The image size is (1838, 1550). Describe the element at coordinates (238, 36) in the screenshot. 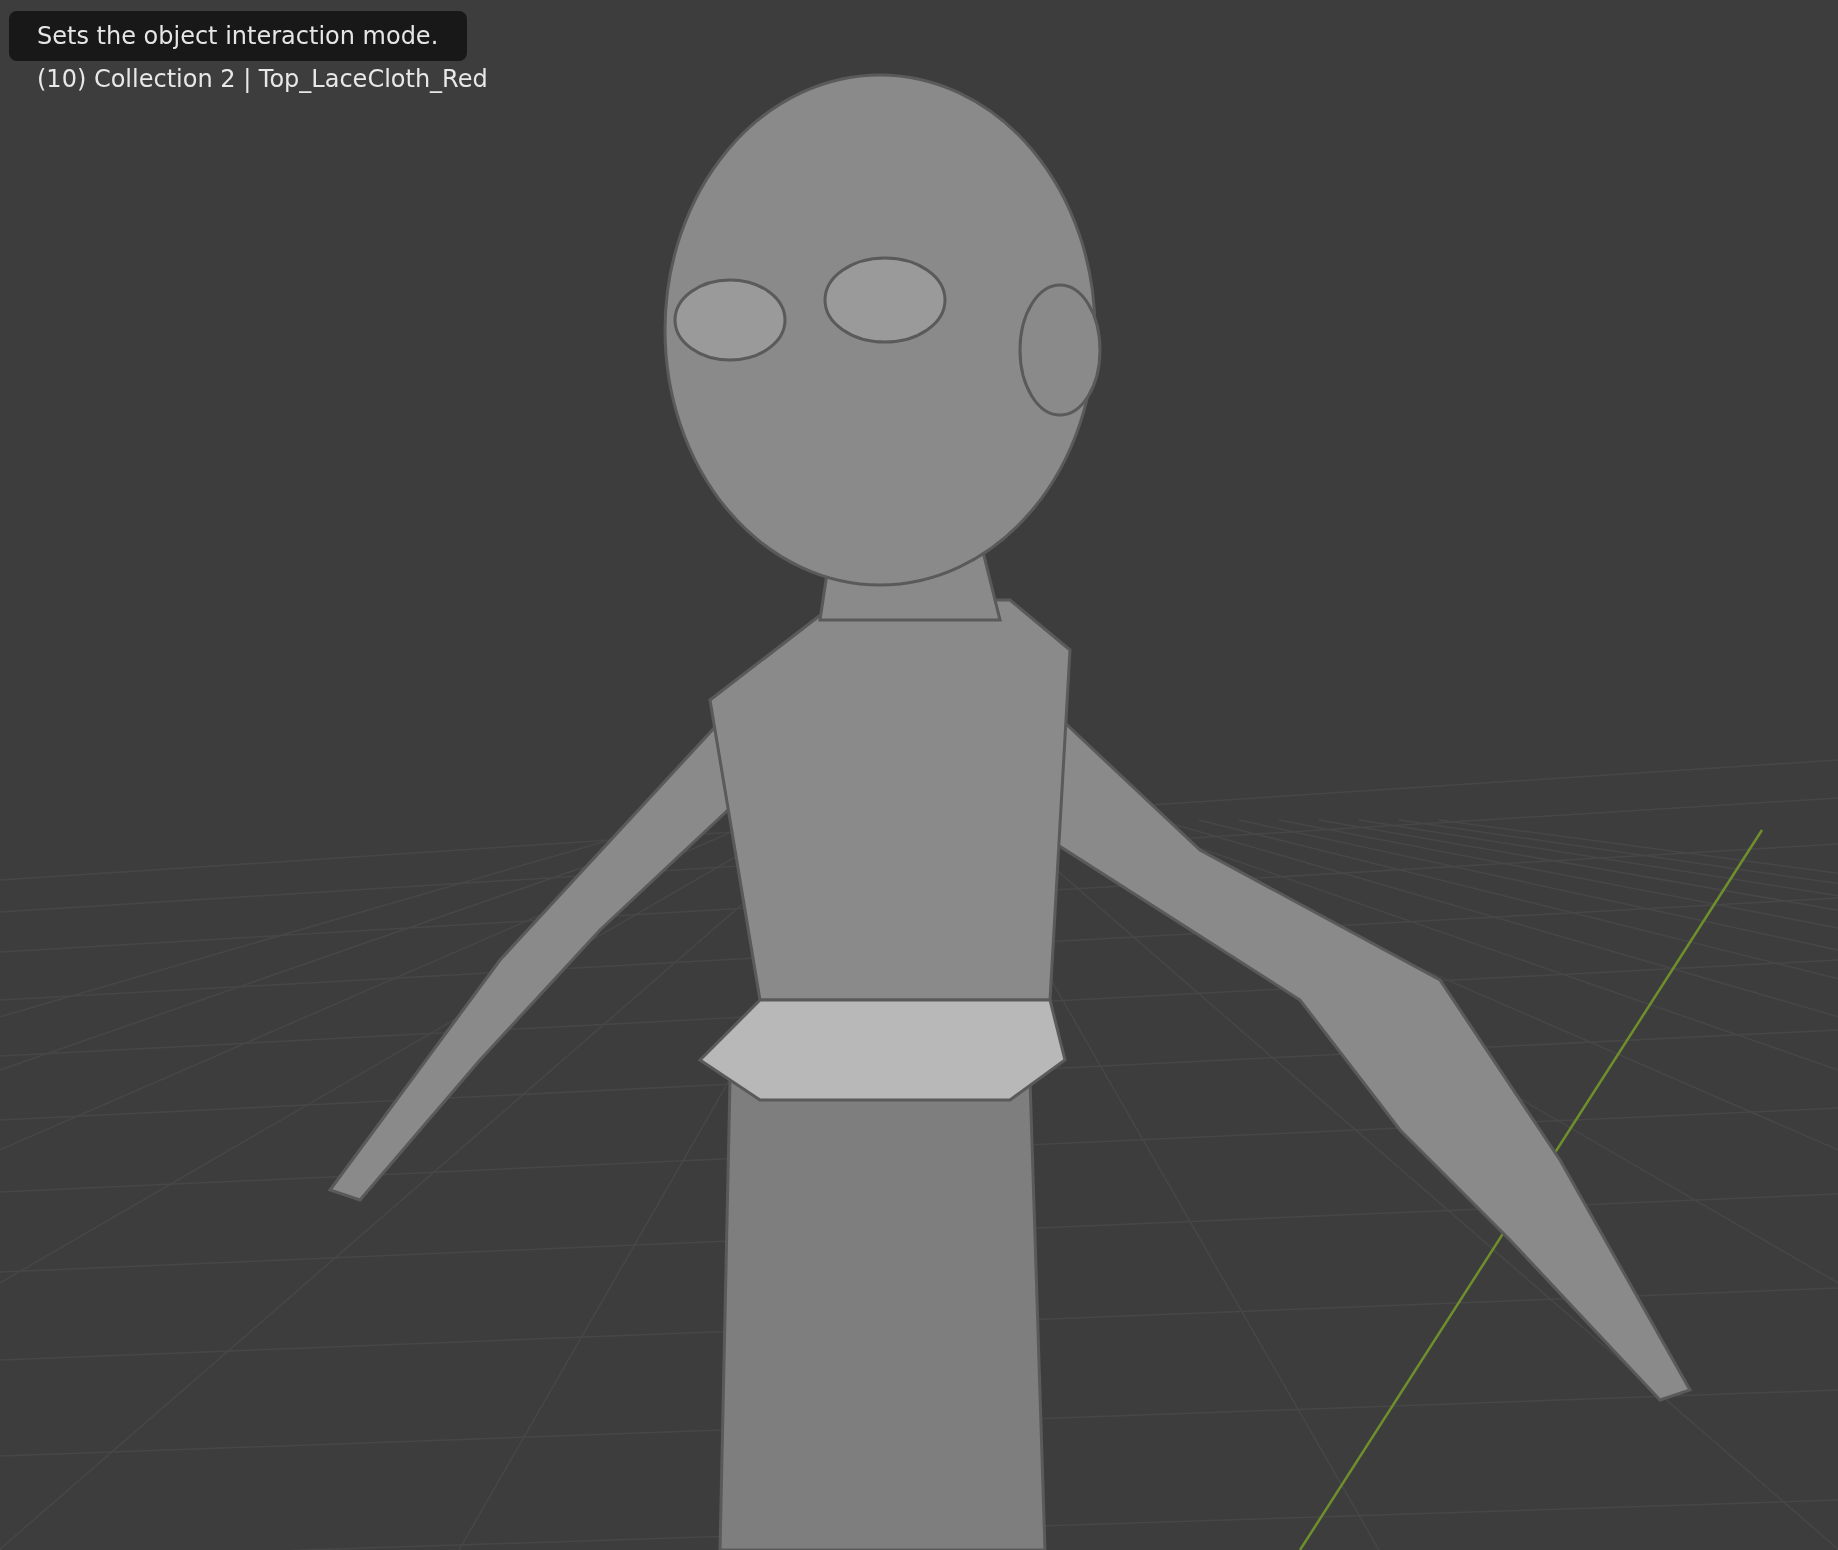

I see `tooltip-text: Sets the object interaction mode.` at that location.